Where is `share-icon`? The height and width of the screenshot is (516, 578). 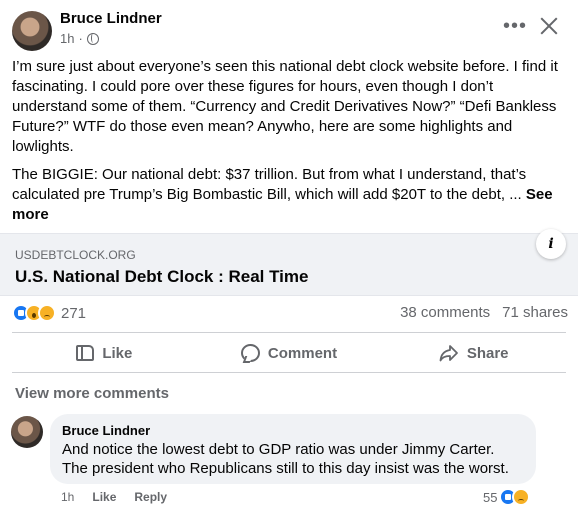
share-icon is located at coordinates (449, 353).